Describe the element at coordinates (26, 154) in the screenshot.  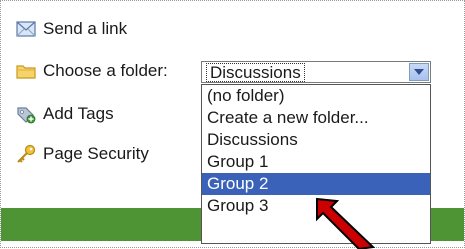
I see `key-icon` at that location.